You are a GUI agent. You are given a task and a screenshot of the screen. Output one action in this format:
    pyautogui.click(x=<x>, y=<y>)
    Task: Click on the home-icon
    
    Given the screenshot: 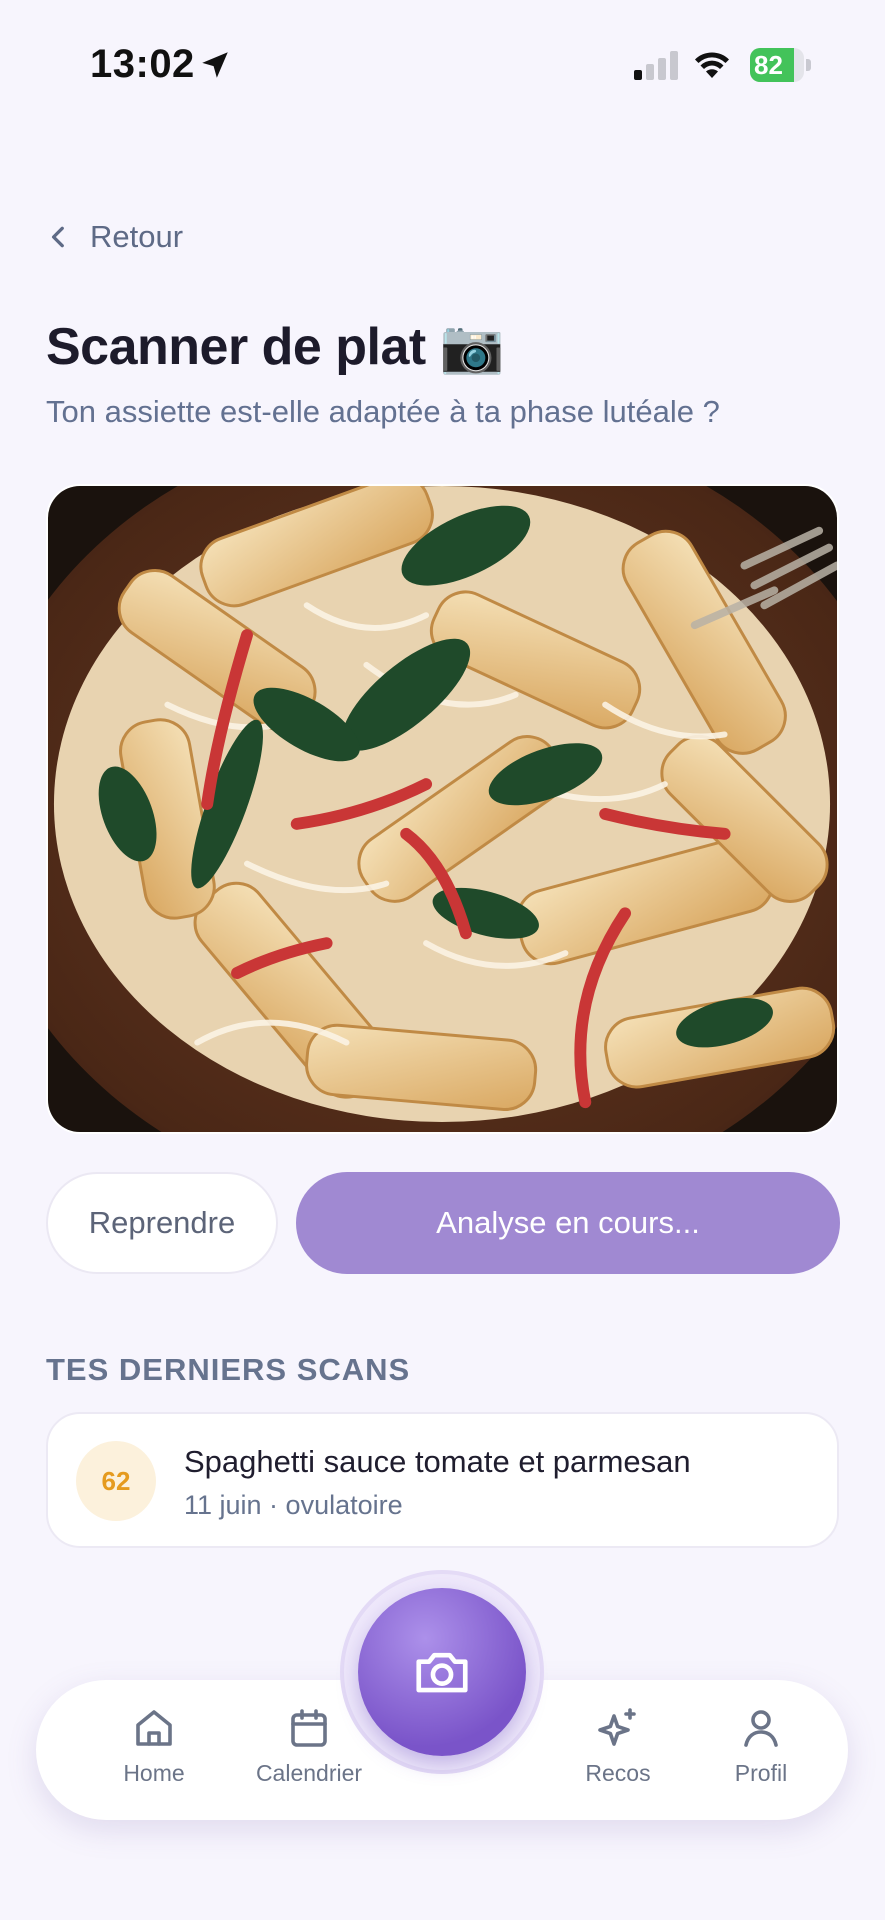 What is the action you would take?
    pyautogui.click(x=154, y=1728)
    